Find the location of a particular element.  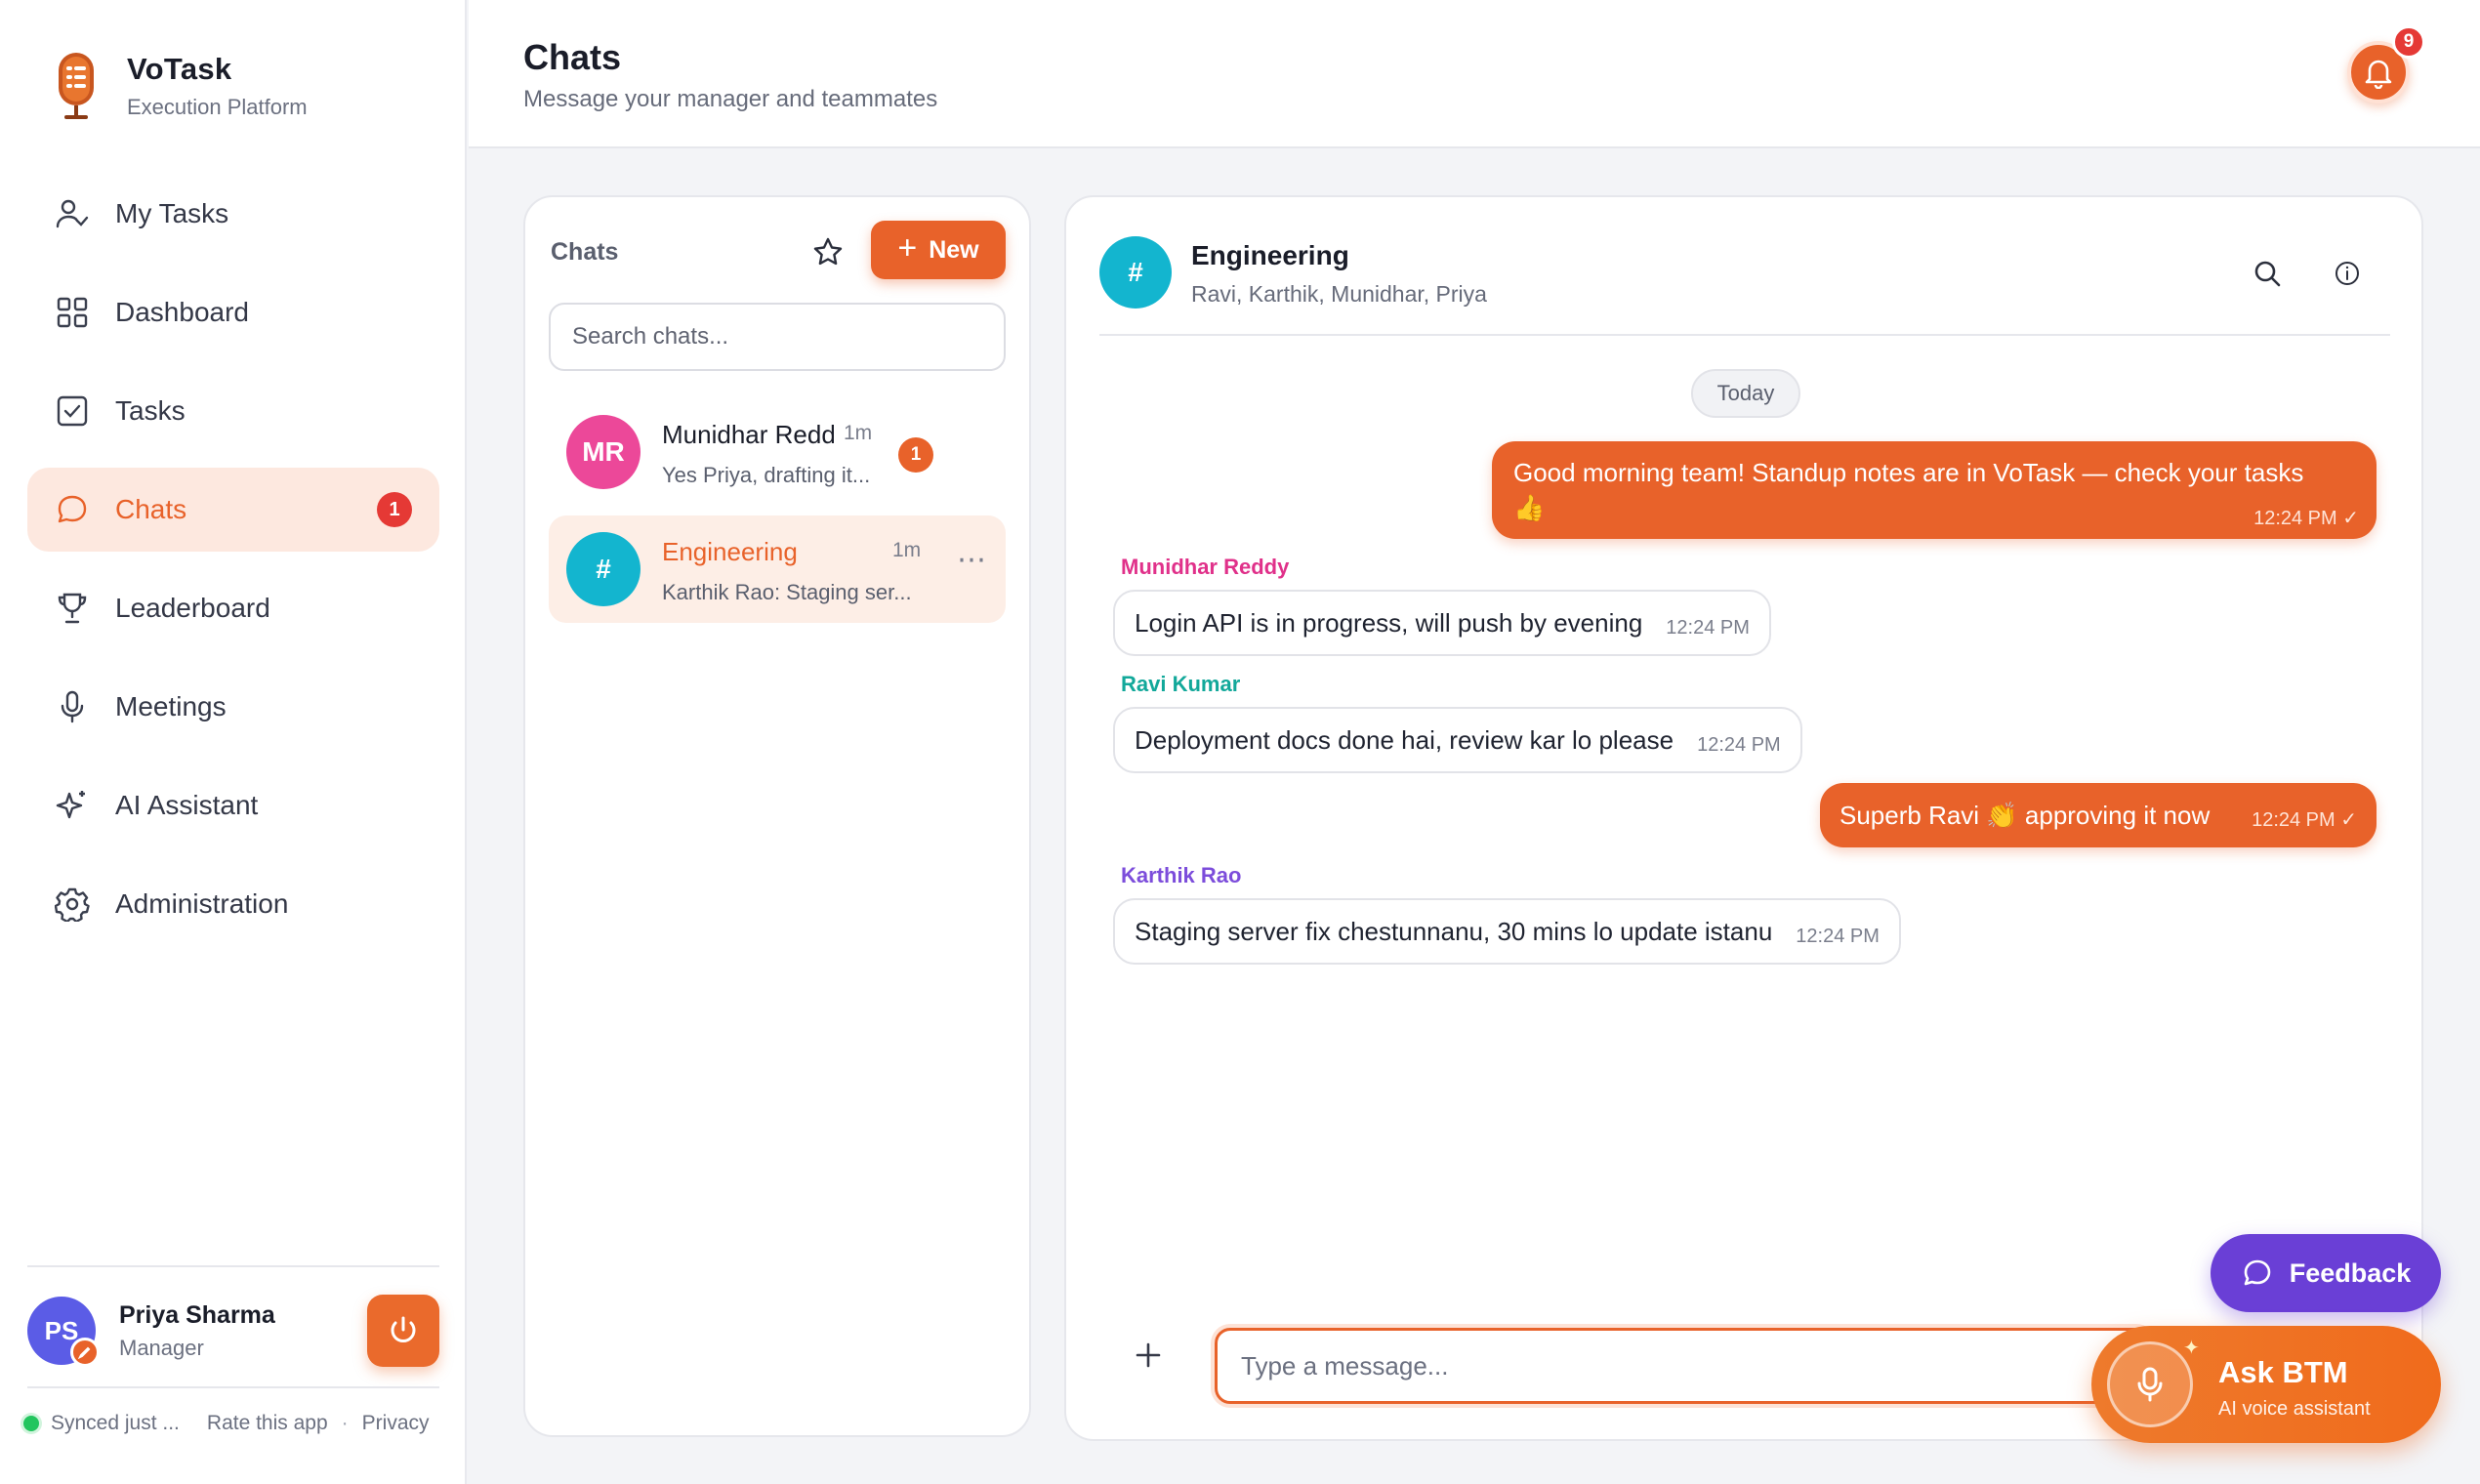

sidebar-item-ai-assistant: AI Assistant is located at coordinates (233, 805).